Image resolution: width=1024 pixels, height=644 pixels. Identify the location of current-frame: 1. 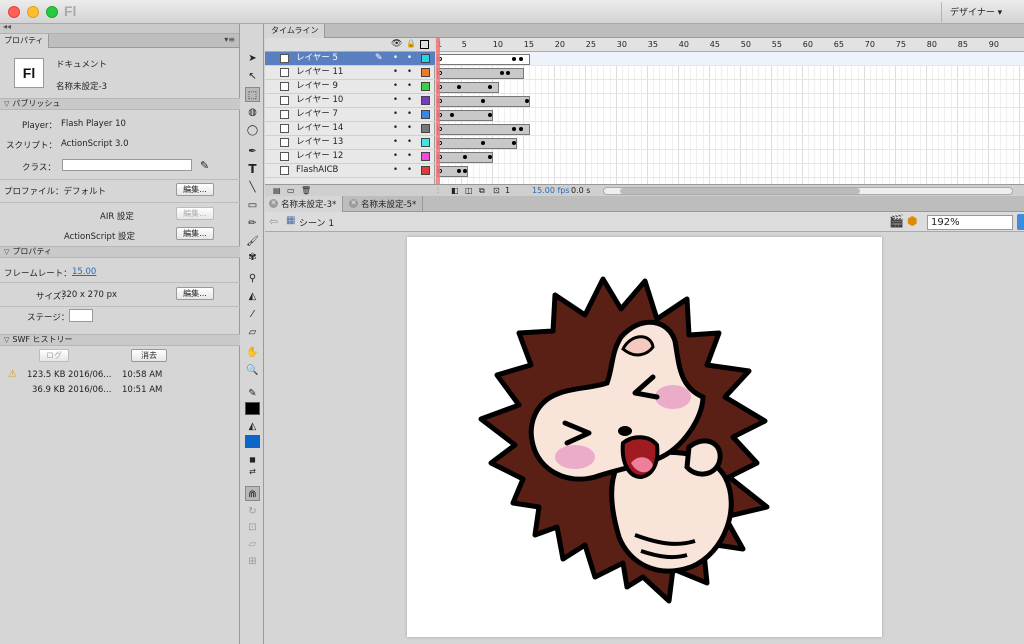
(507, 190).